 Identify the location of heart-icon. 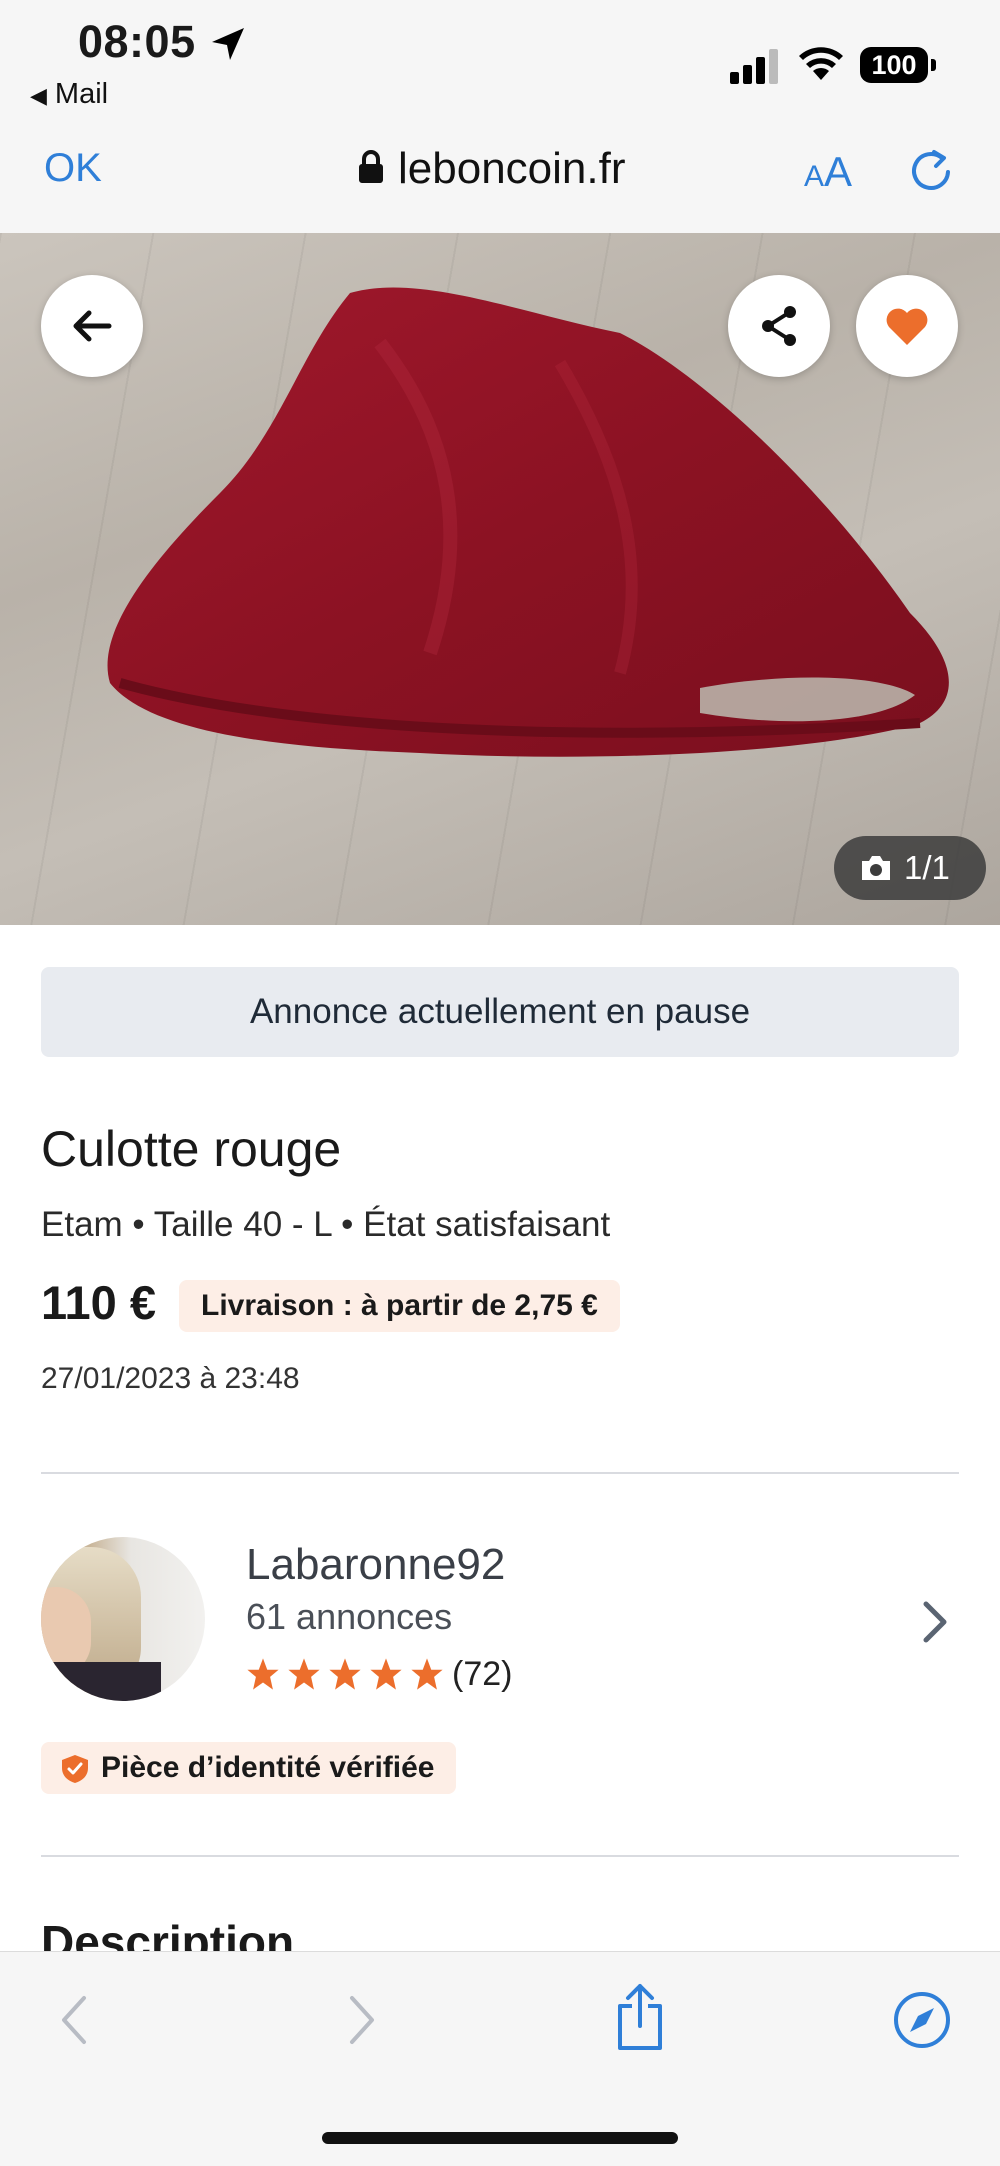
(907, 326).